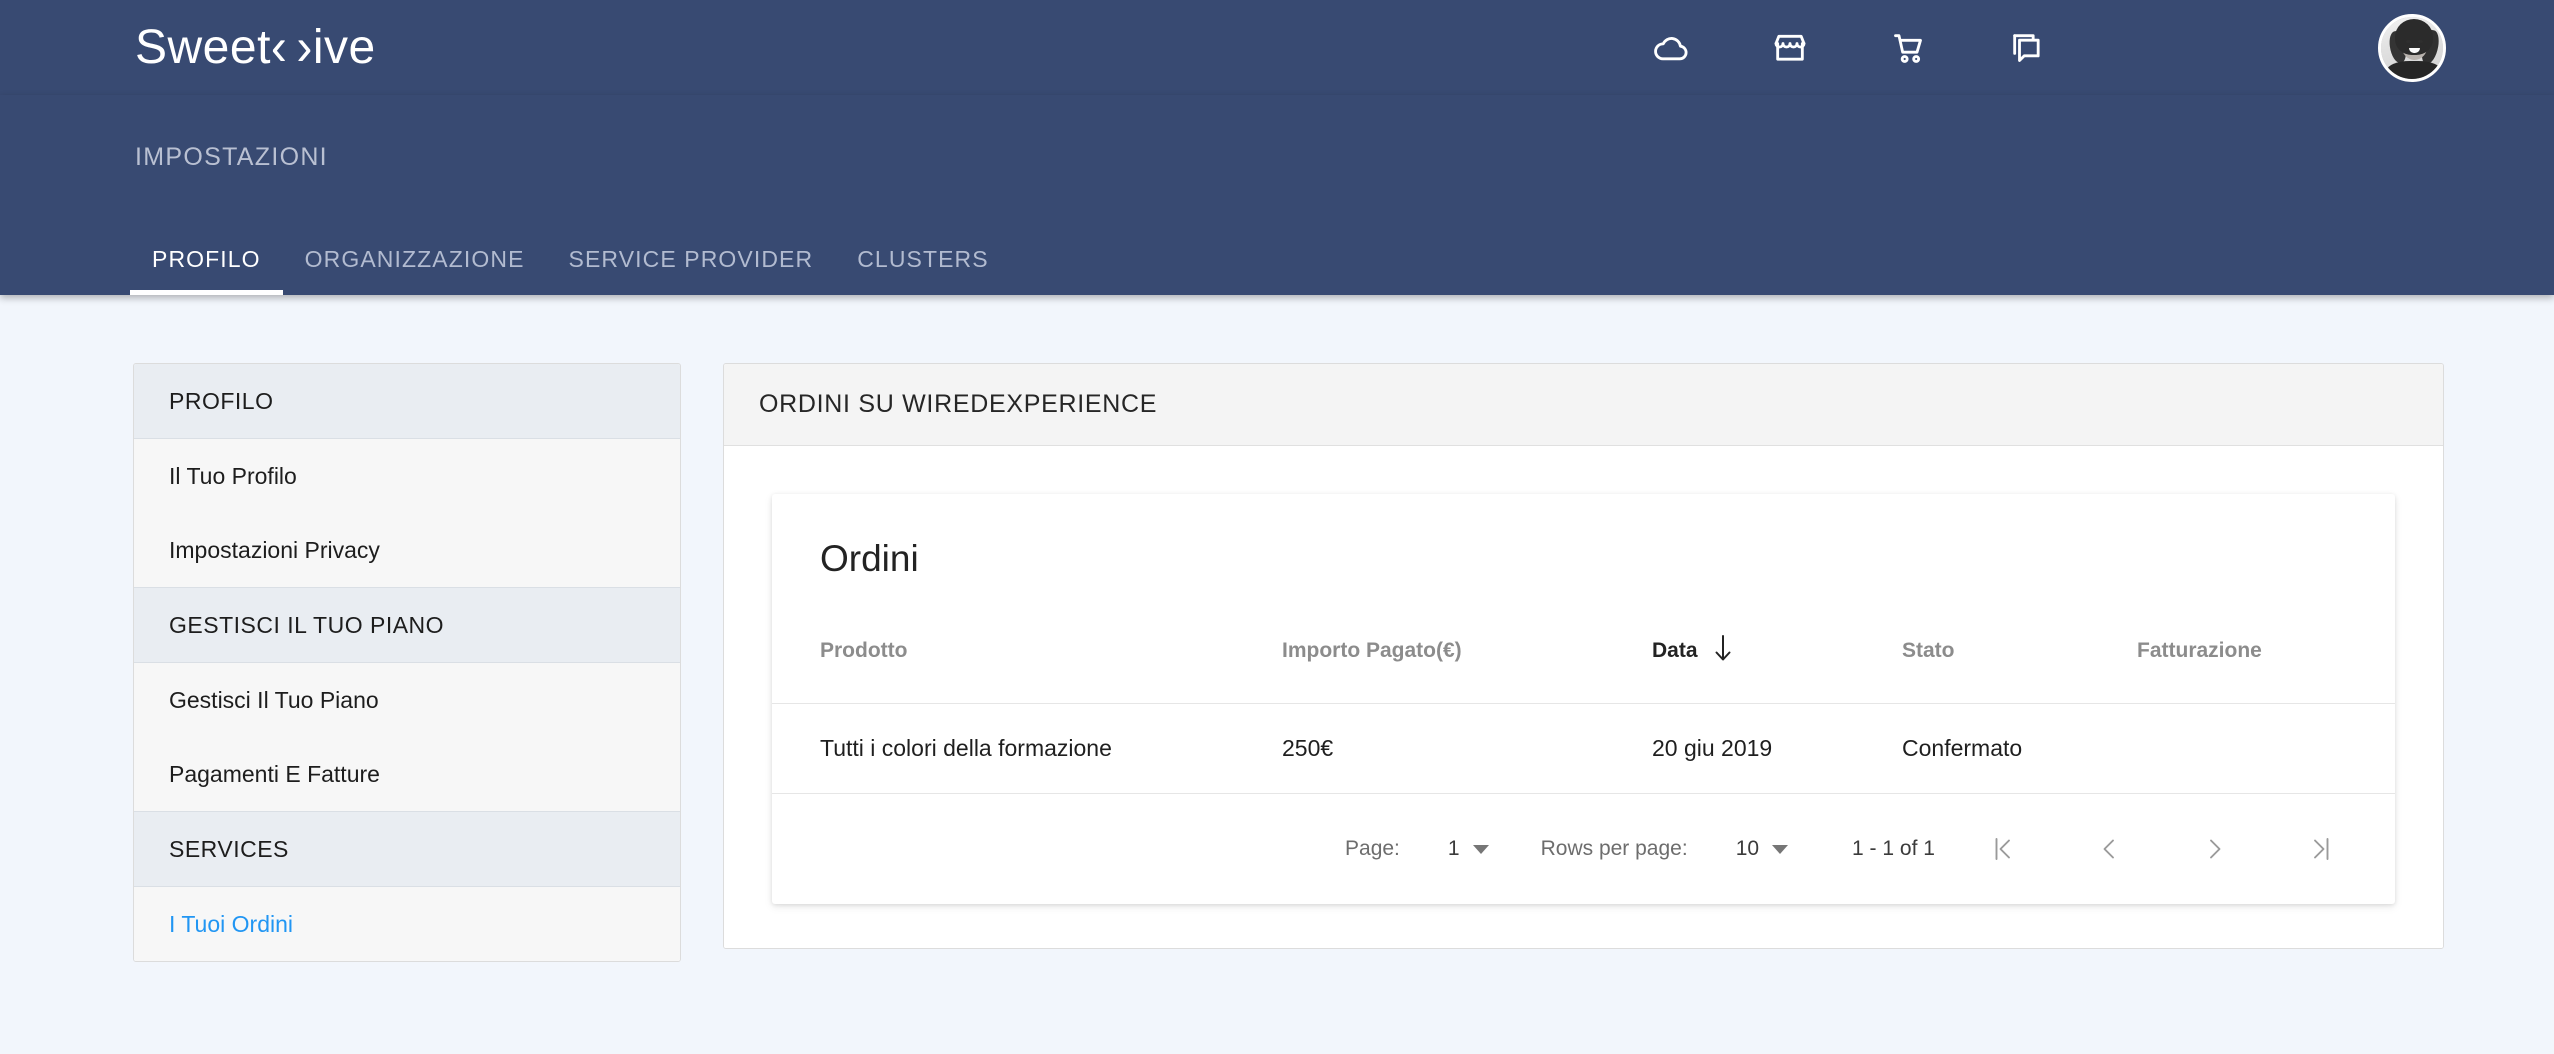  I want to click on avatar, so click(2412, 48).